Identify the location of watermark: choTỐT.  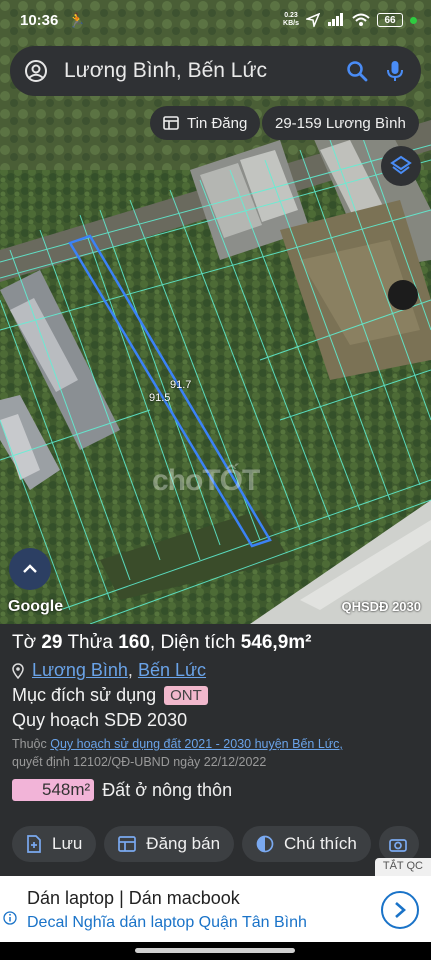
(206, 480).